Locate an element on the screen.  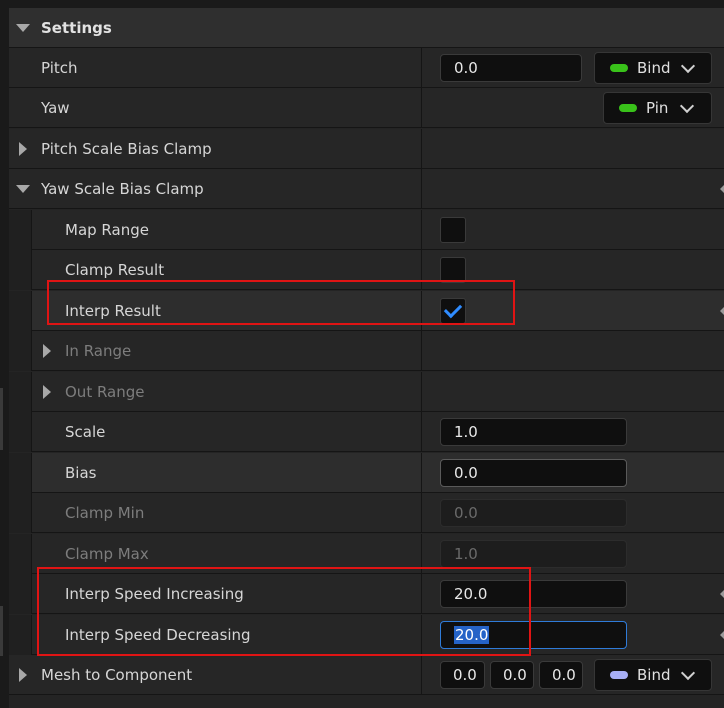
pitch-bind-button: Bind is located at coordinates (653, 68).